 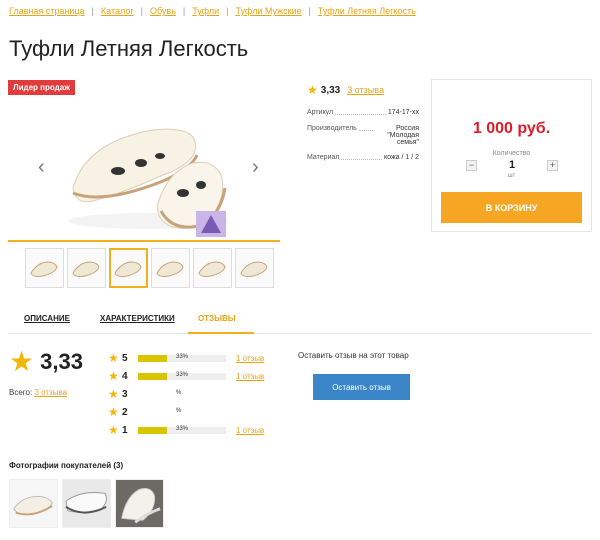 I want to click on total-reviews-link: 3 отзыва, so click(x=50, y=392).